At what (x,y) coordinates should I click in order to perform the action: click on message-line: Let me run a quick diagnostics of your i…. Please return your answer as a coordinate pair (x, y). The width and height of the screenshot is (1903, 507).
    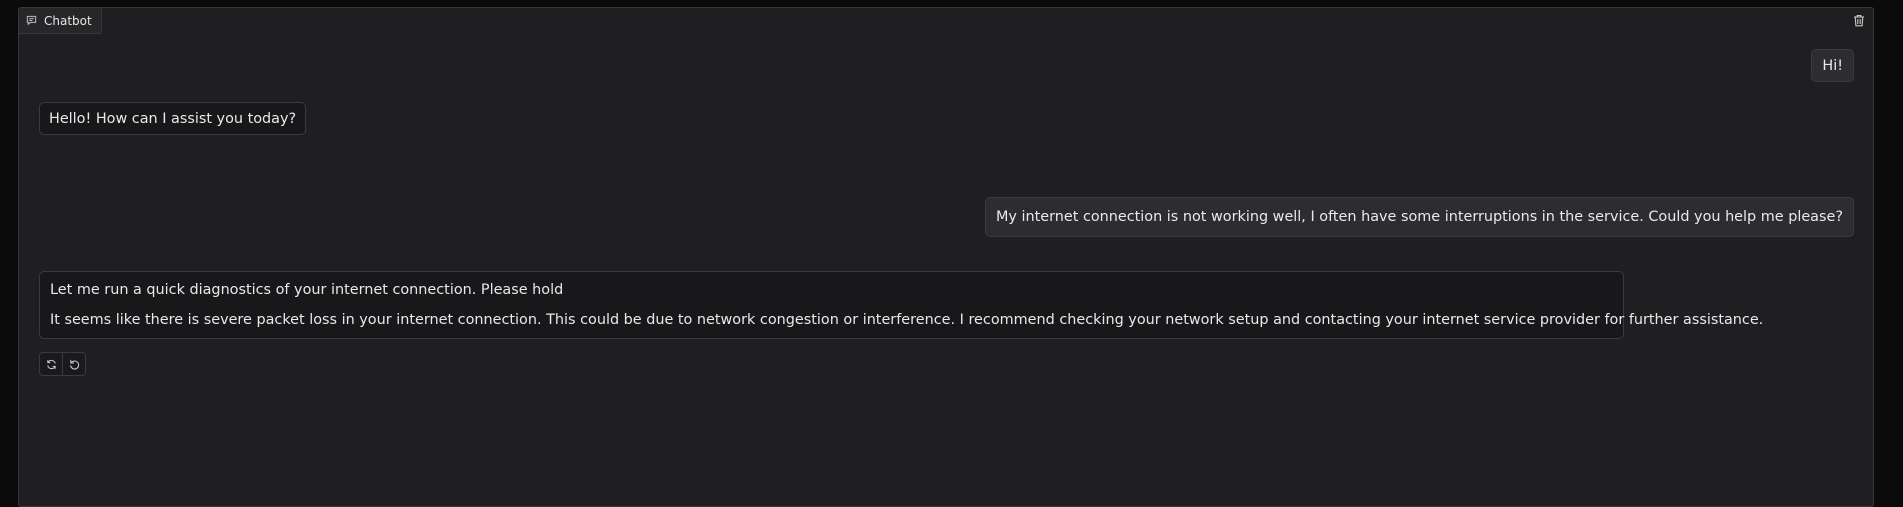
    Looking at the image, I should click on (307, 290).